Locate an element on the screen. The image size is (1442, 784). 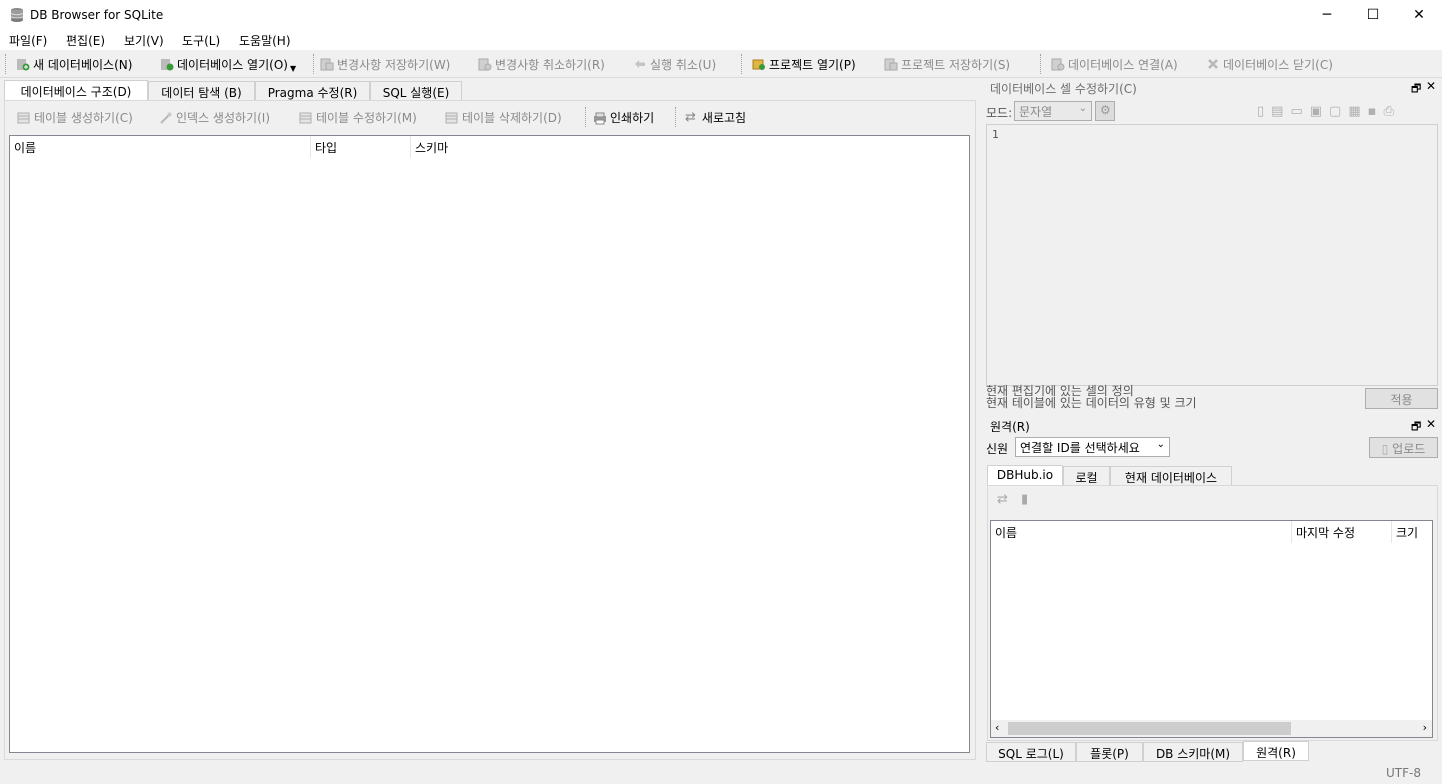
close-database-label: 데이터베이스 닫기(C) is located at coordinates (1278, 64).